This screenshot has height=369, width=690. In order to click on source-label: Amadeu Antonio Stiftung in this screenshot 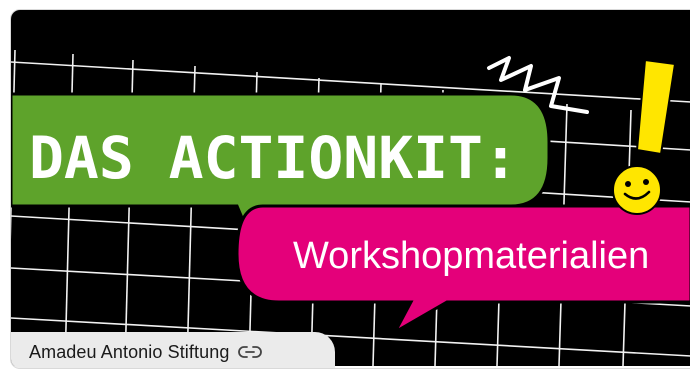, I will do `click(129, 351)`.